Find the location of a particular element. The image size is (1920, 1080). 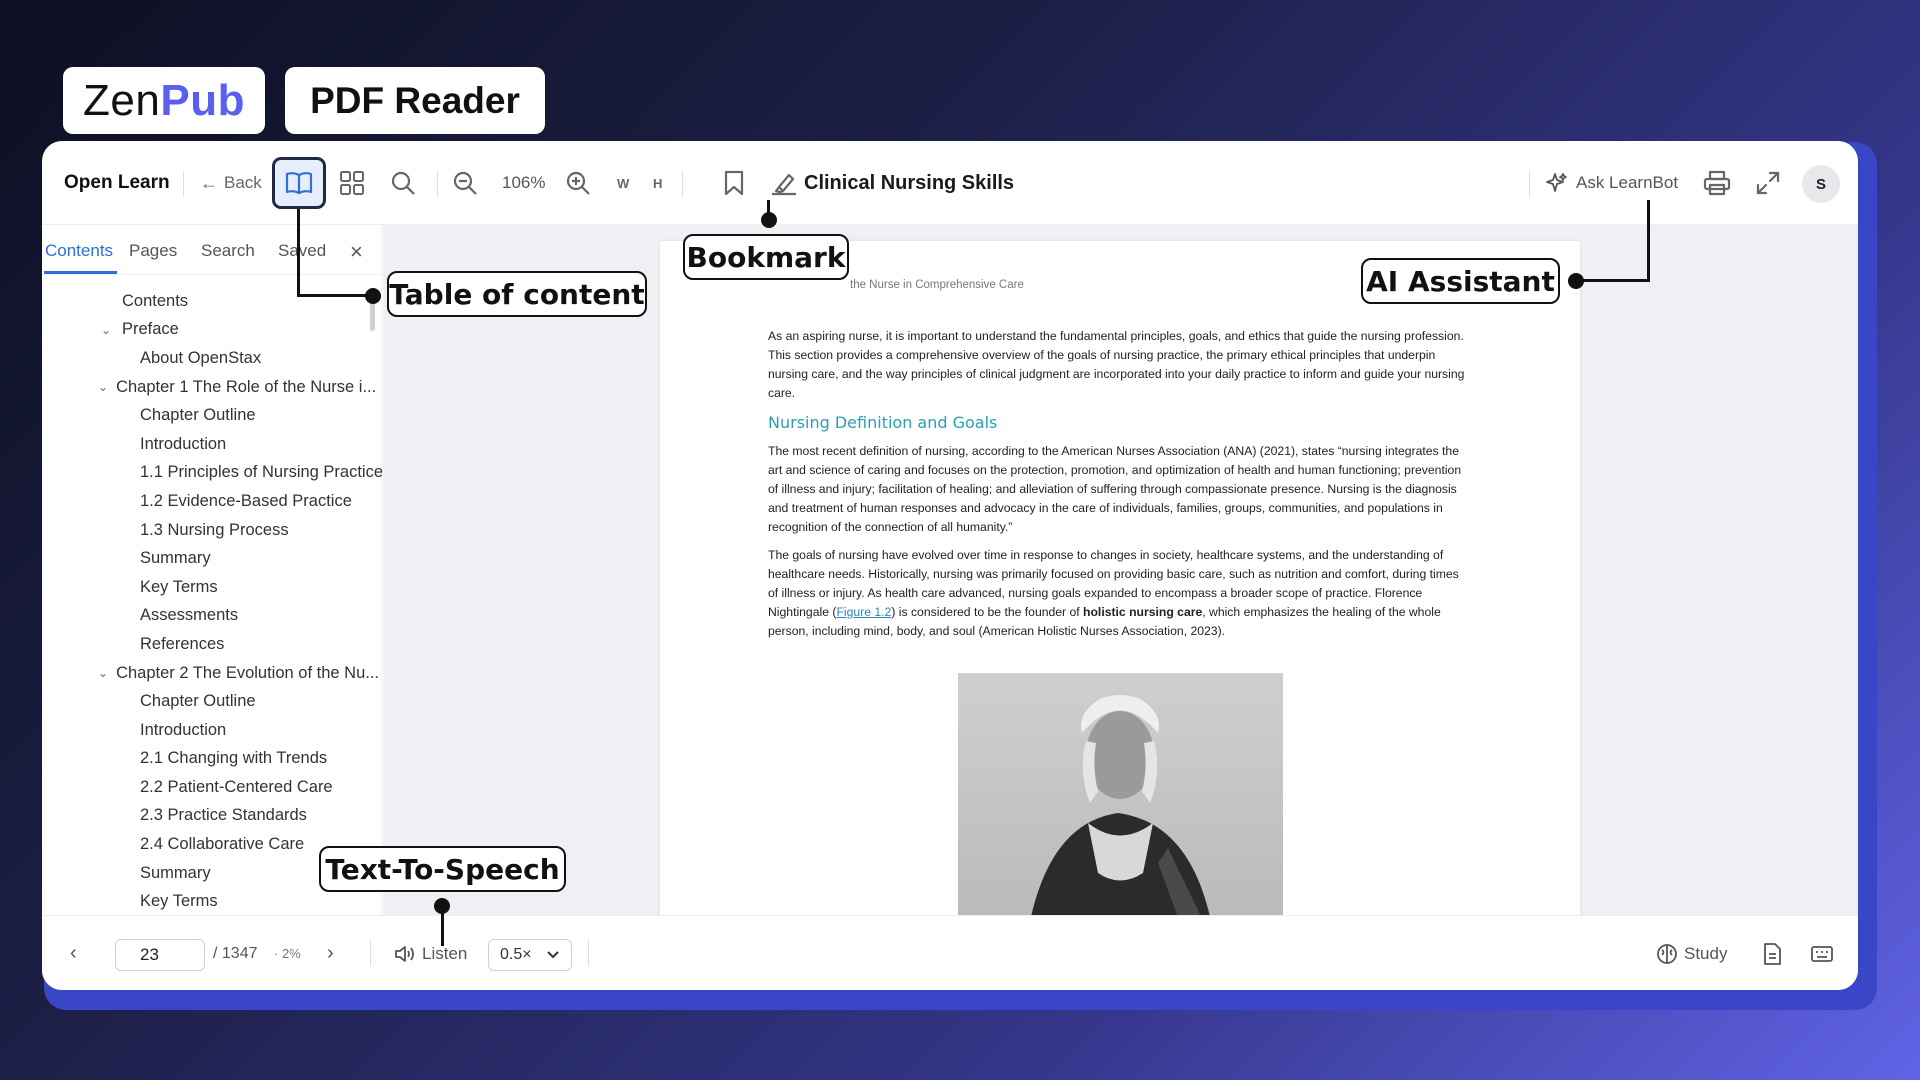

ask-learnbot-button: Ask LearnBot is located at coordinates (1612, 183).